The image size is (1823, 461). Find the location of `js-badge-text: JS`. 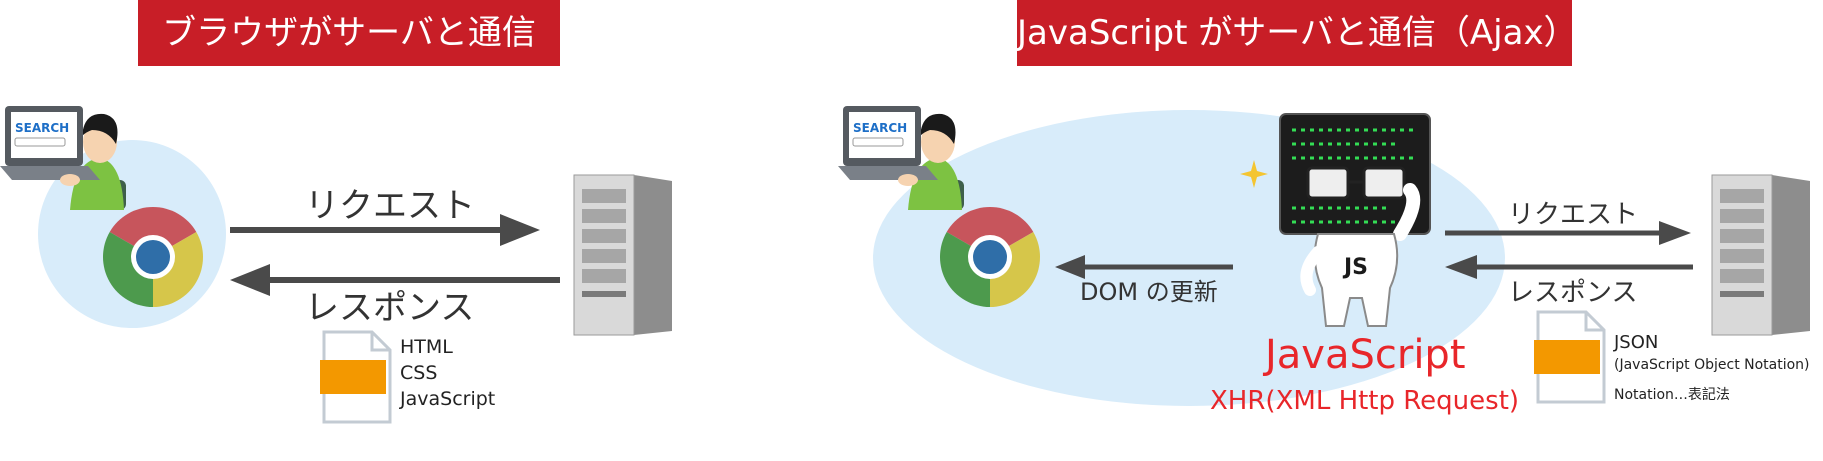

js-badge-text: JS is located at coordinates (1355, 267).